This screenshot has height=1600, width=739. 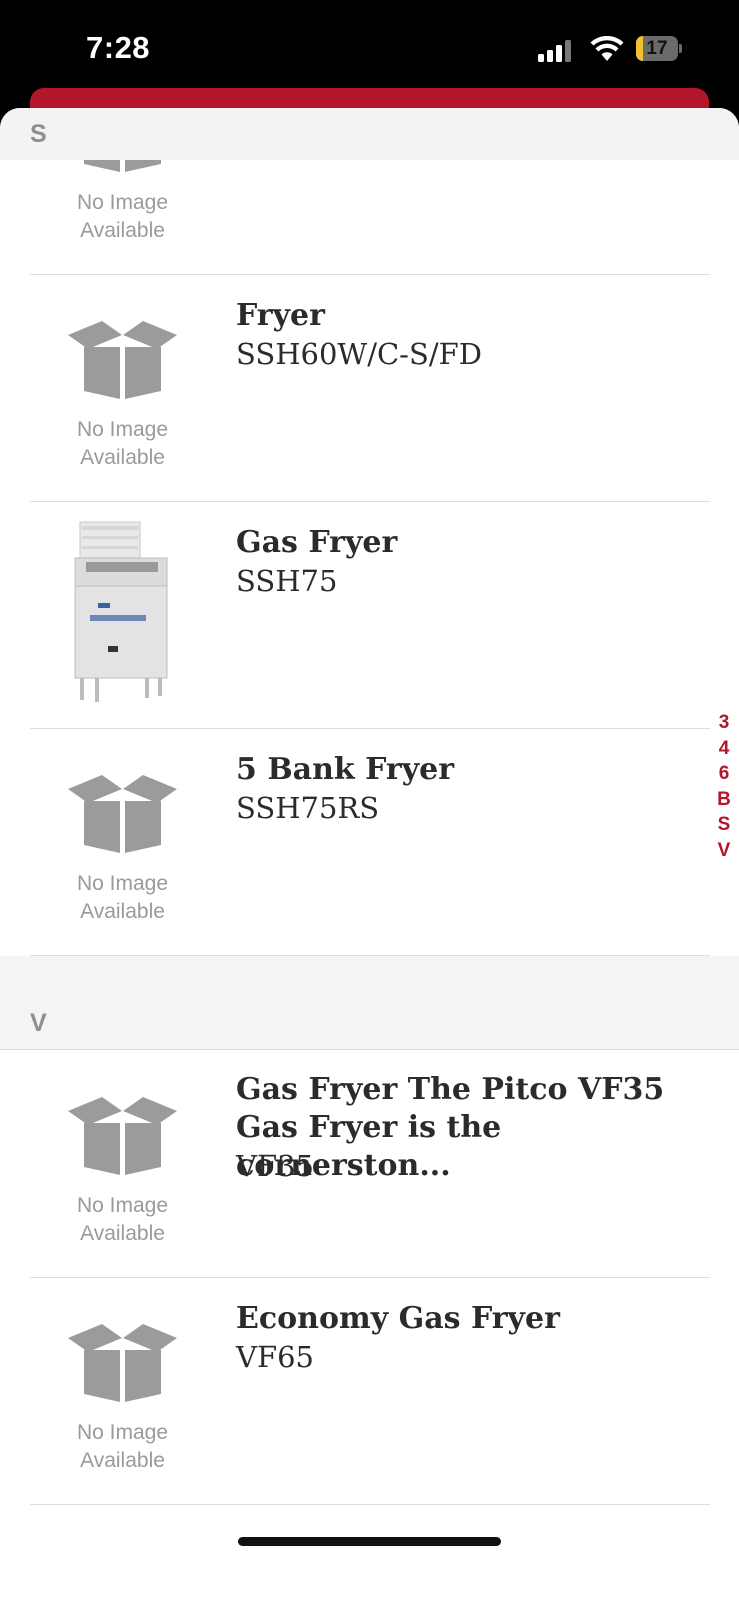 I want to click on section-header-v: V, so click(x=369, y=1003).